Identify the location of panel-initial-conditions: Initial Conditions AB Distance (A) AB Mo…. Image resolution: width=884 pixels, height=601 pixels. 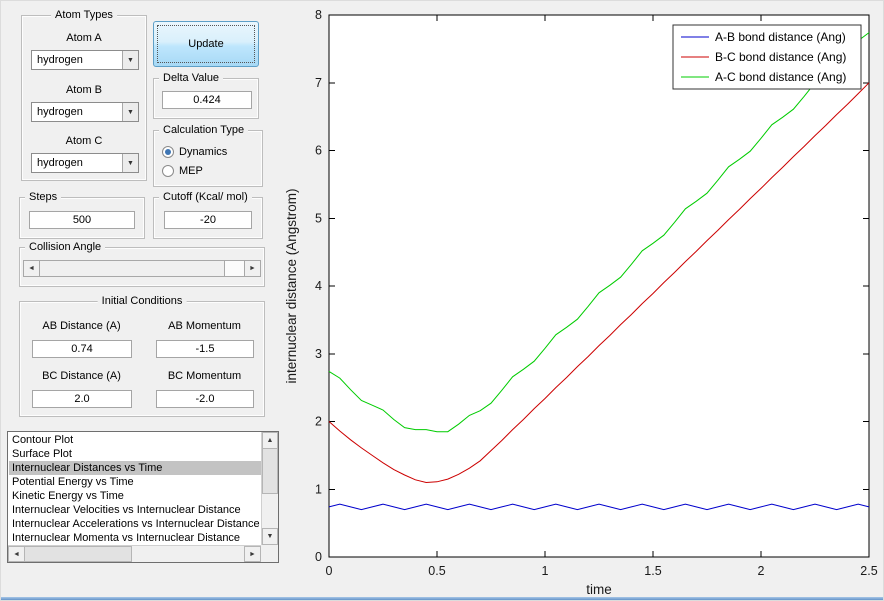
(142, 356).